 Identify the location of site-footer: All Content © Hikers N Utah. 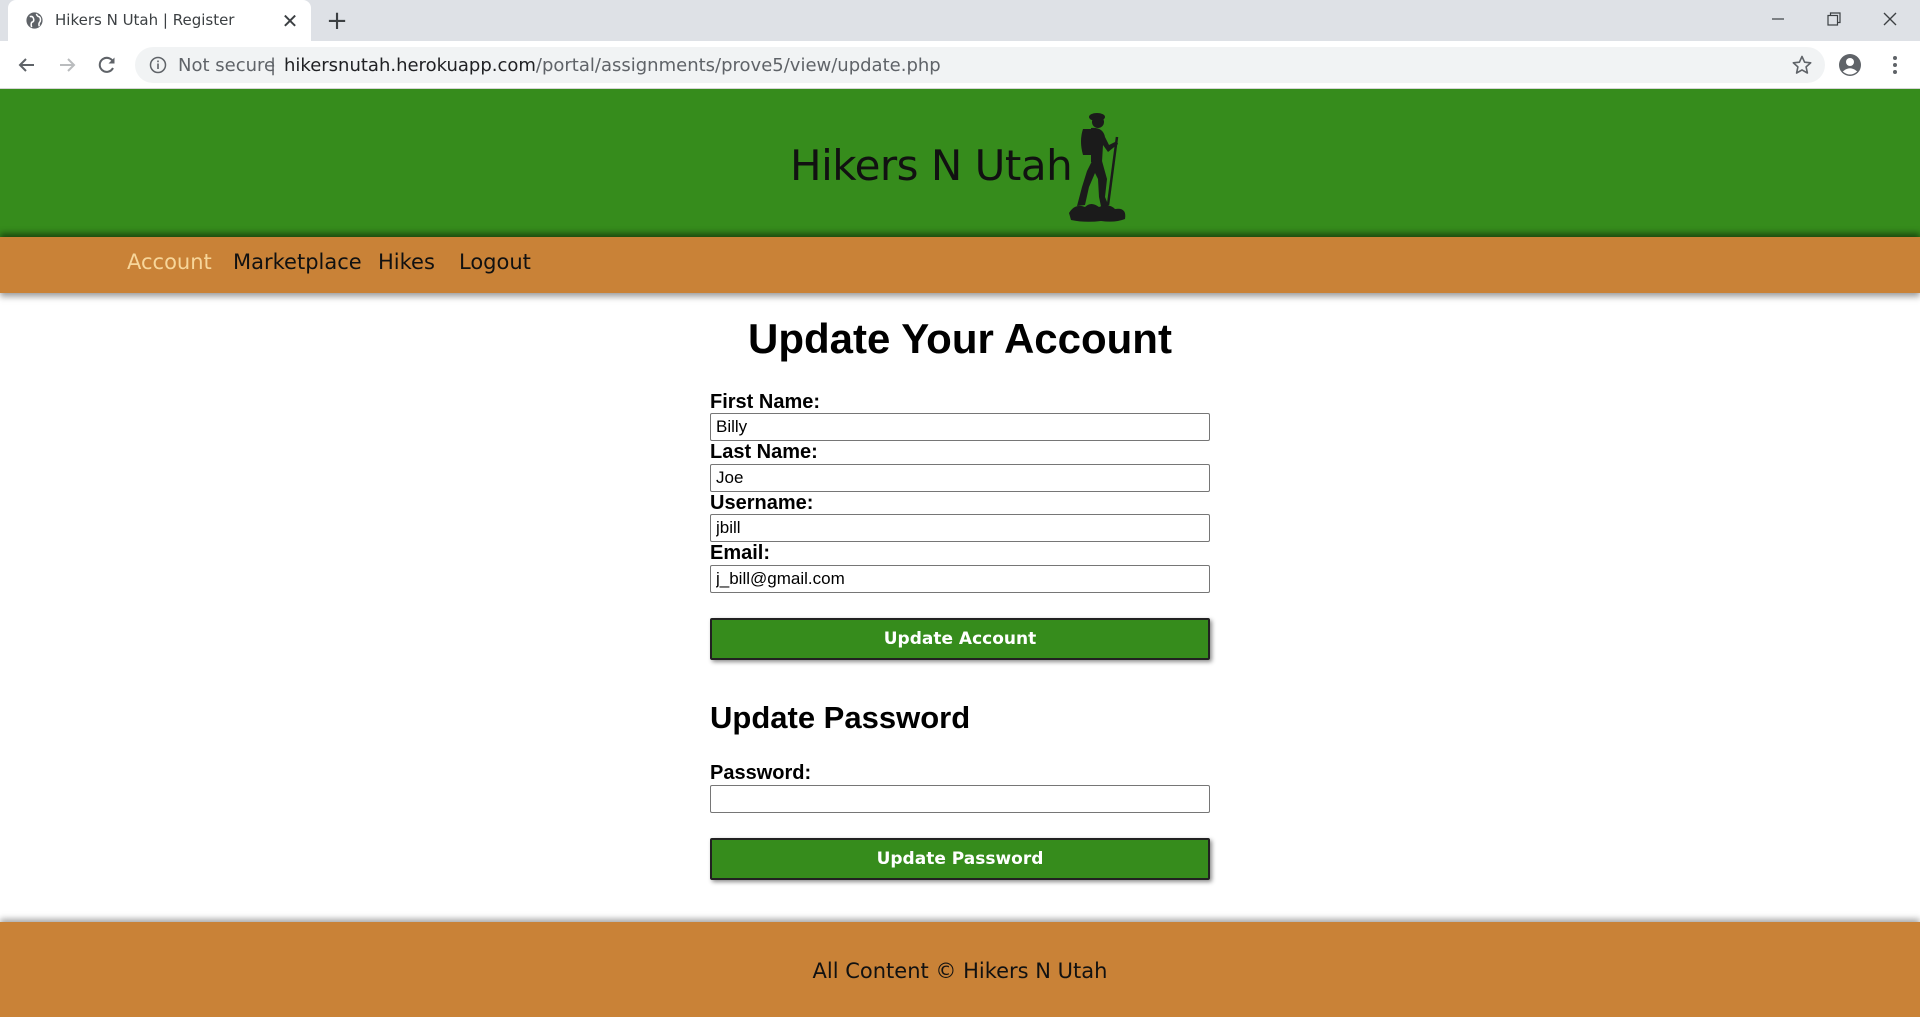
(960, 969).